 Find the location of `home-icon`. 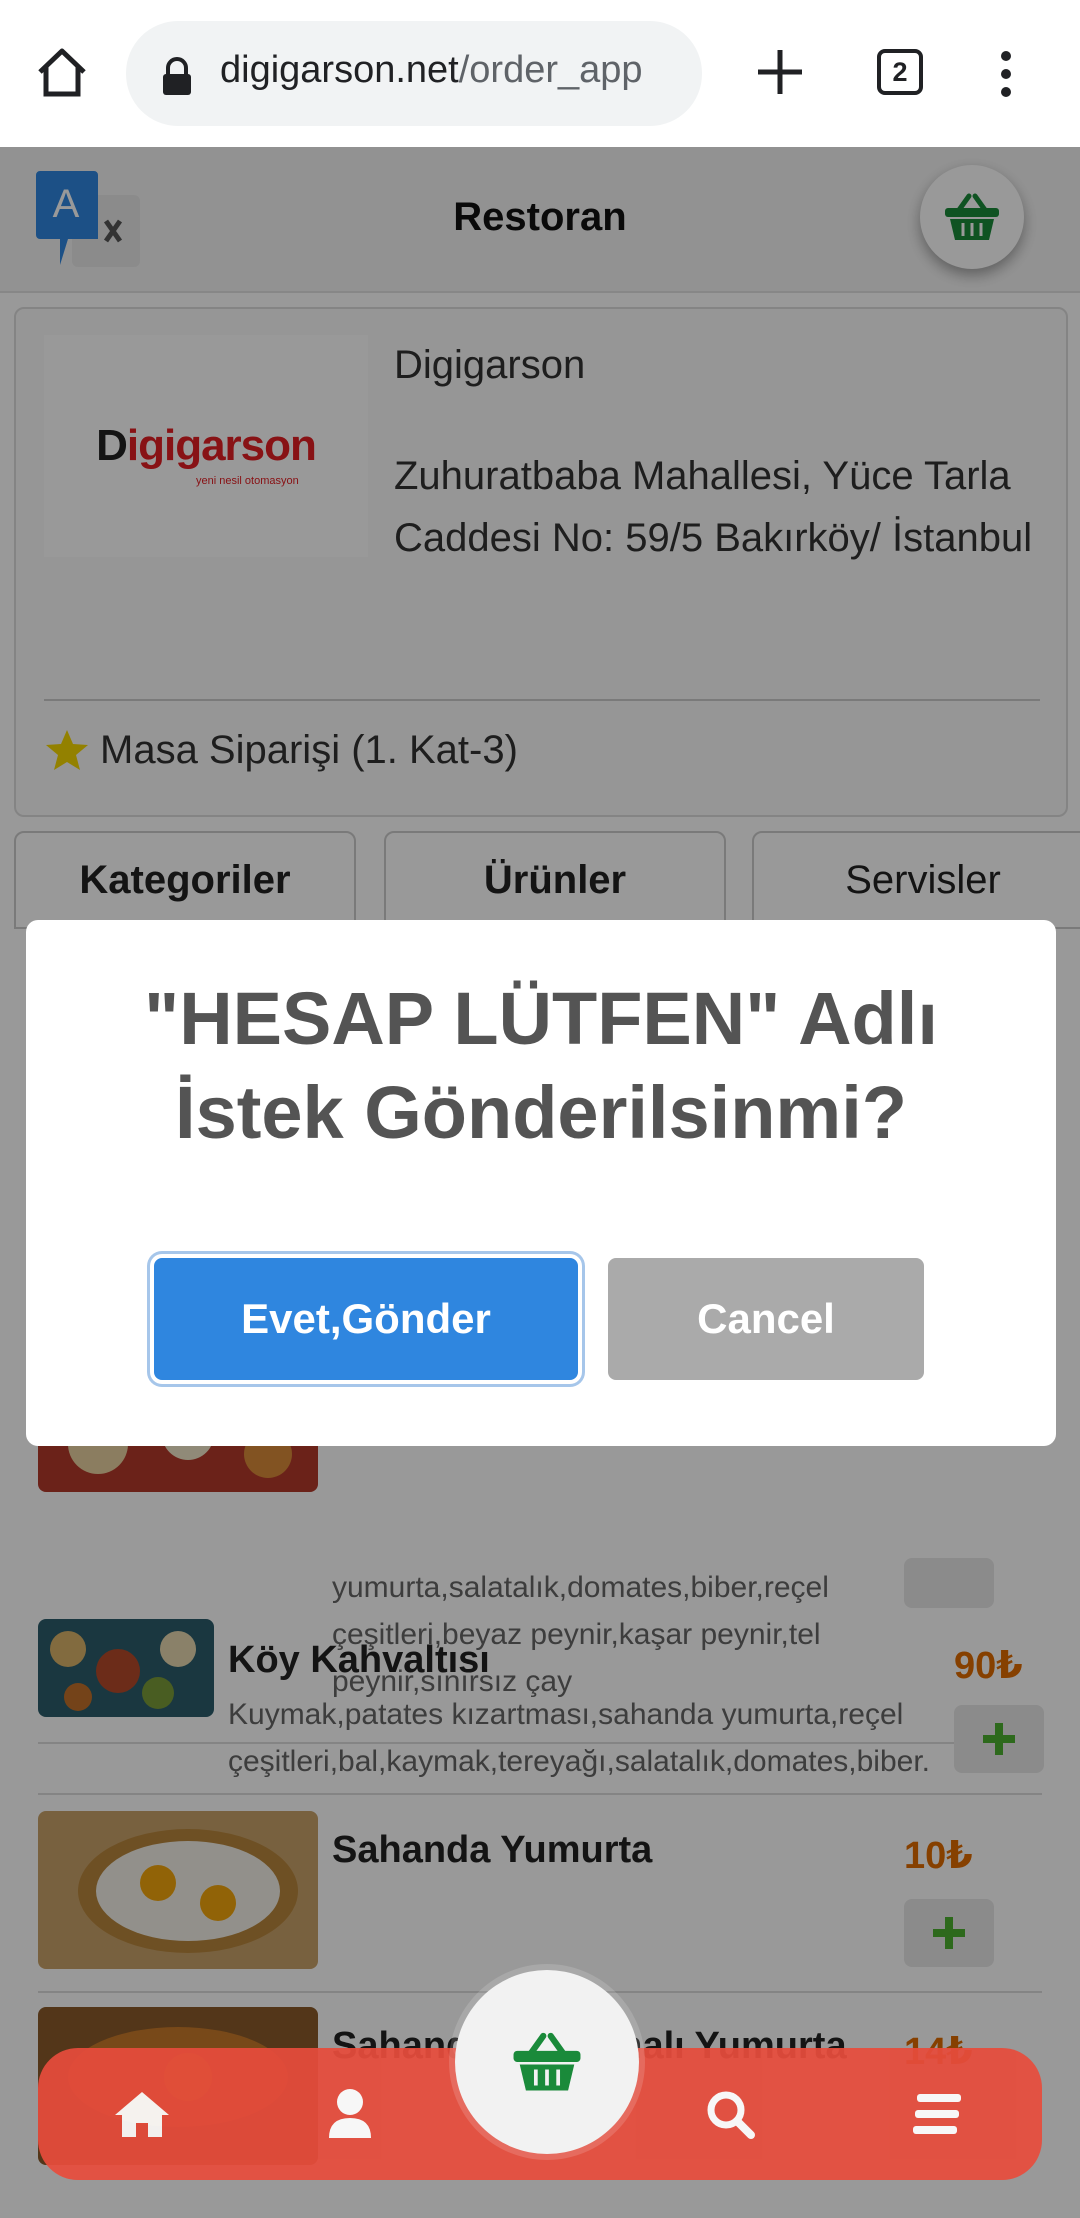

home-icon is located at coordinates (142, 2114).